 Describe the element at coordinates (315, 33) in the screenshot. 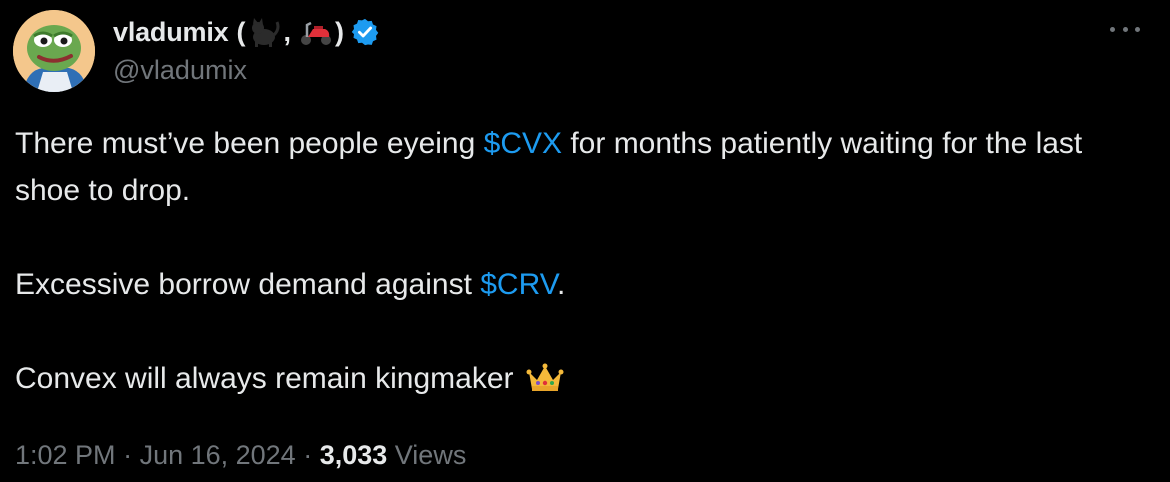

I see `scooter-emoji-icon` at that location.